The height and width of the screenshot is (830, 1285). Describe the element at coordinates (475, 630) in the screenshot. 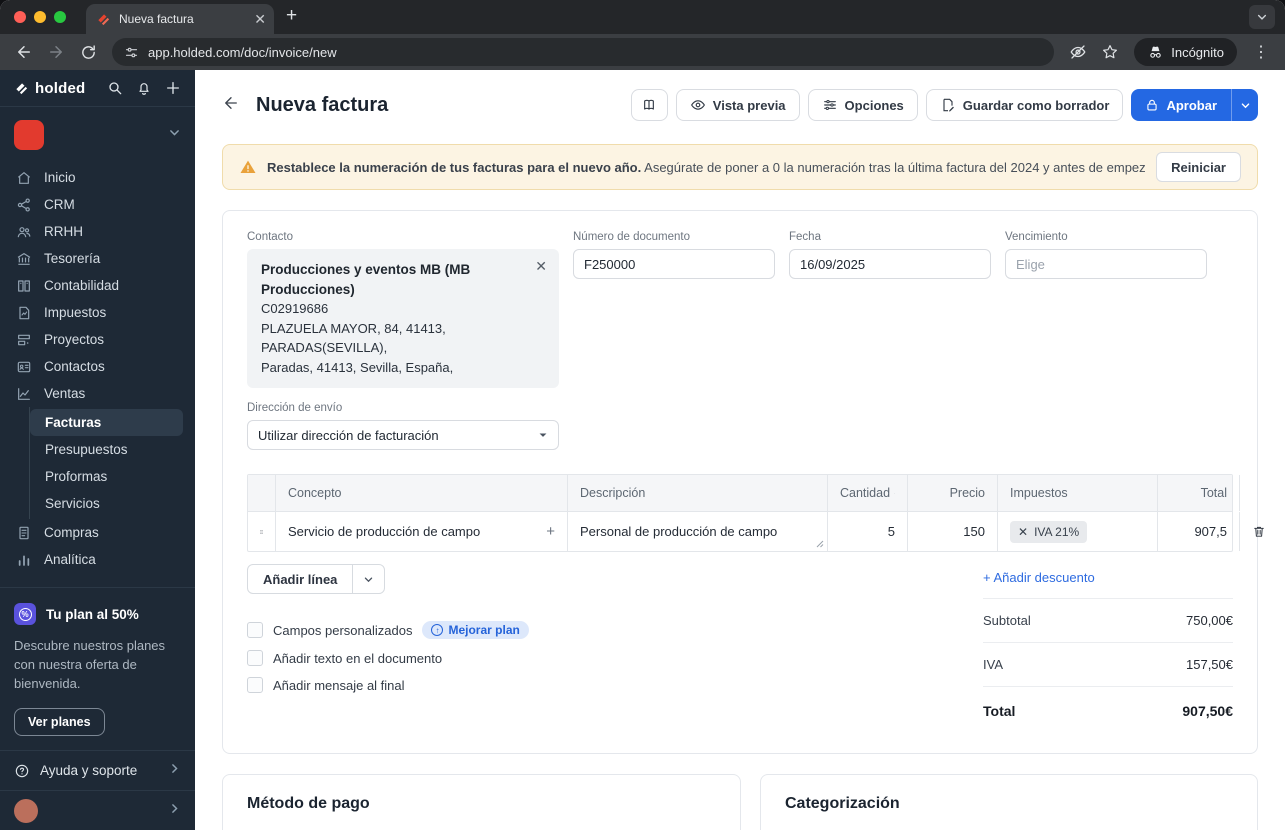

I see `upgrade-plan-badge: ↑ Mejorar plan` at that location.